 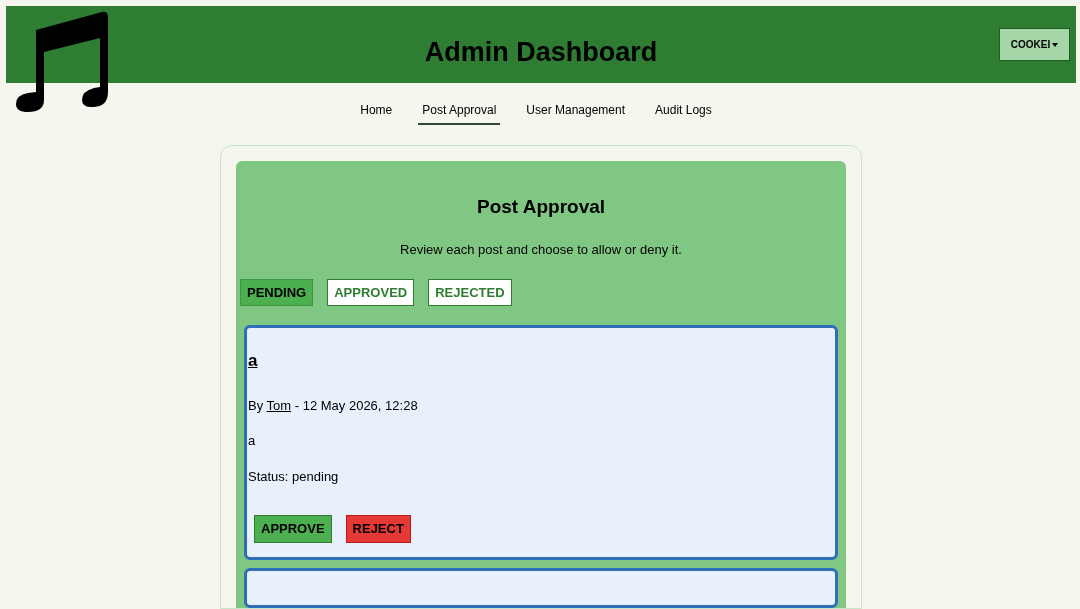 I want to click on filter-tab: REJECTED, so click(x=470, y=292).